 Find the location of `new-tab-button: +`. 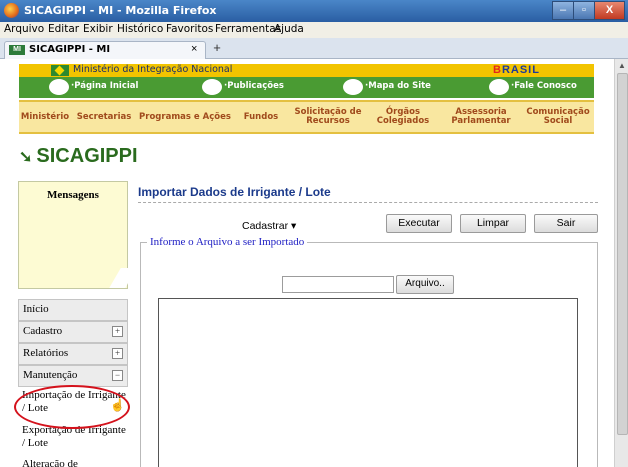

new-tab-button: + is located at coordinates (217, 48).